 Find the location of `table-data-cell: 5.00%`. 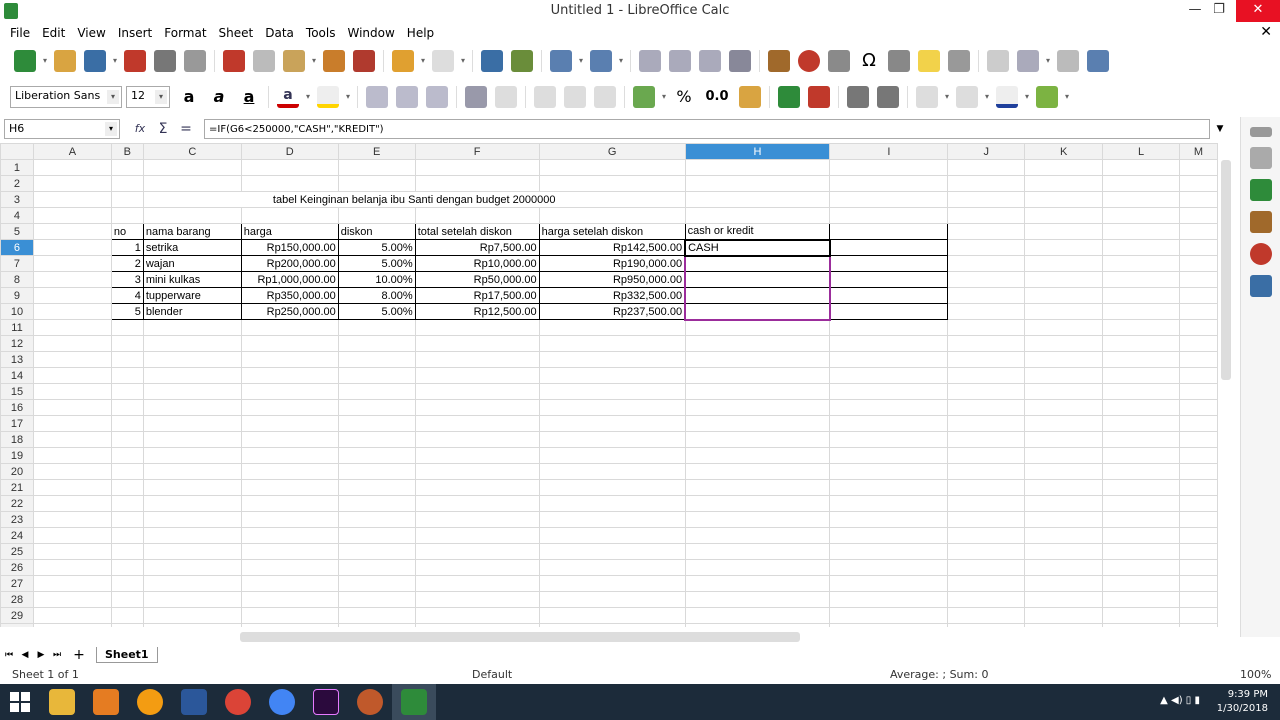

table-data-cell: 5.00% is located at coordinates (376, 247).